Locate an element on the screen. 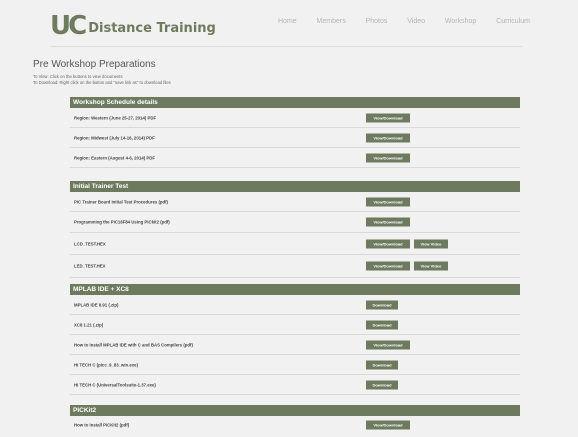 The image size is (578, 437). nav-curriculum: Curriculum is located at coordinates (513, 21).